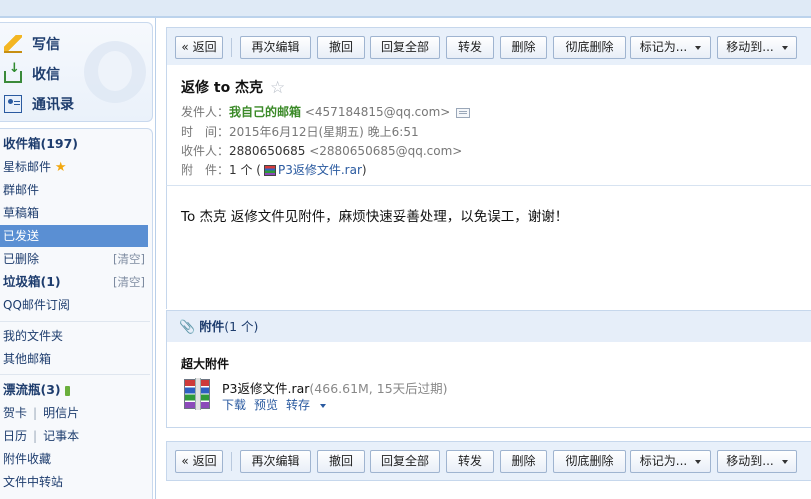 The height and width of the screenshot is (499, 811). I want to click on drift-bottle-label: 漂流瓶(3), so click(32, 389).